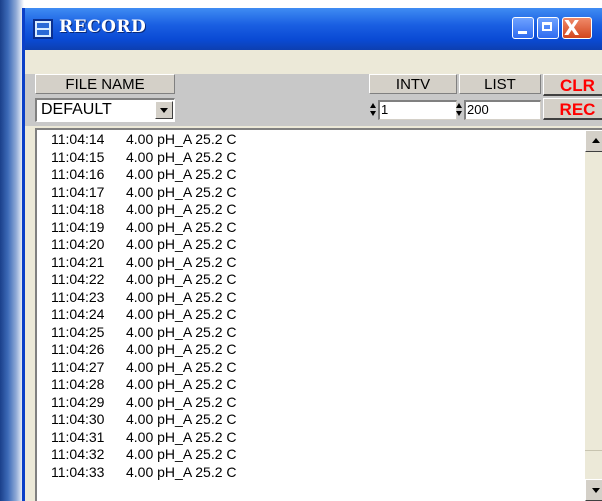 This screenshot has width=602, height=501. I want to click on list-item: 11:04:31 4.00 pH_A 25.2 C, so click(144, 438).